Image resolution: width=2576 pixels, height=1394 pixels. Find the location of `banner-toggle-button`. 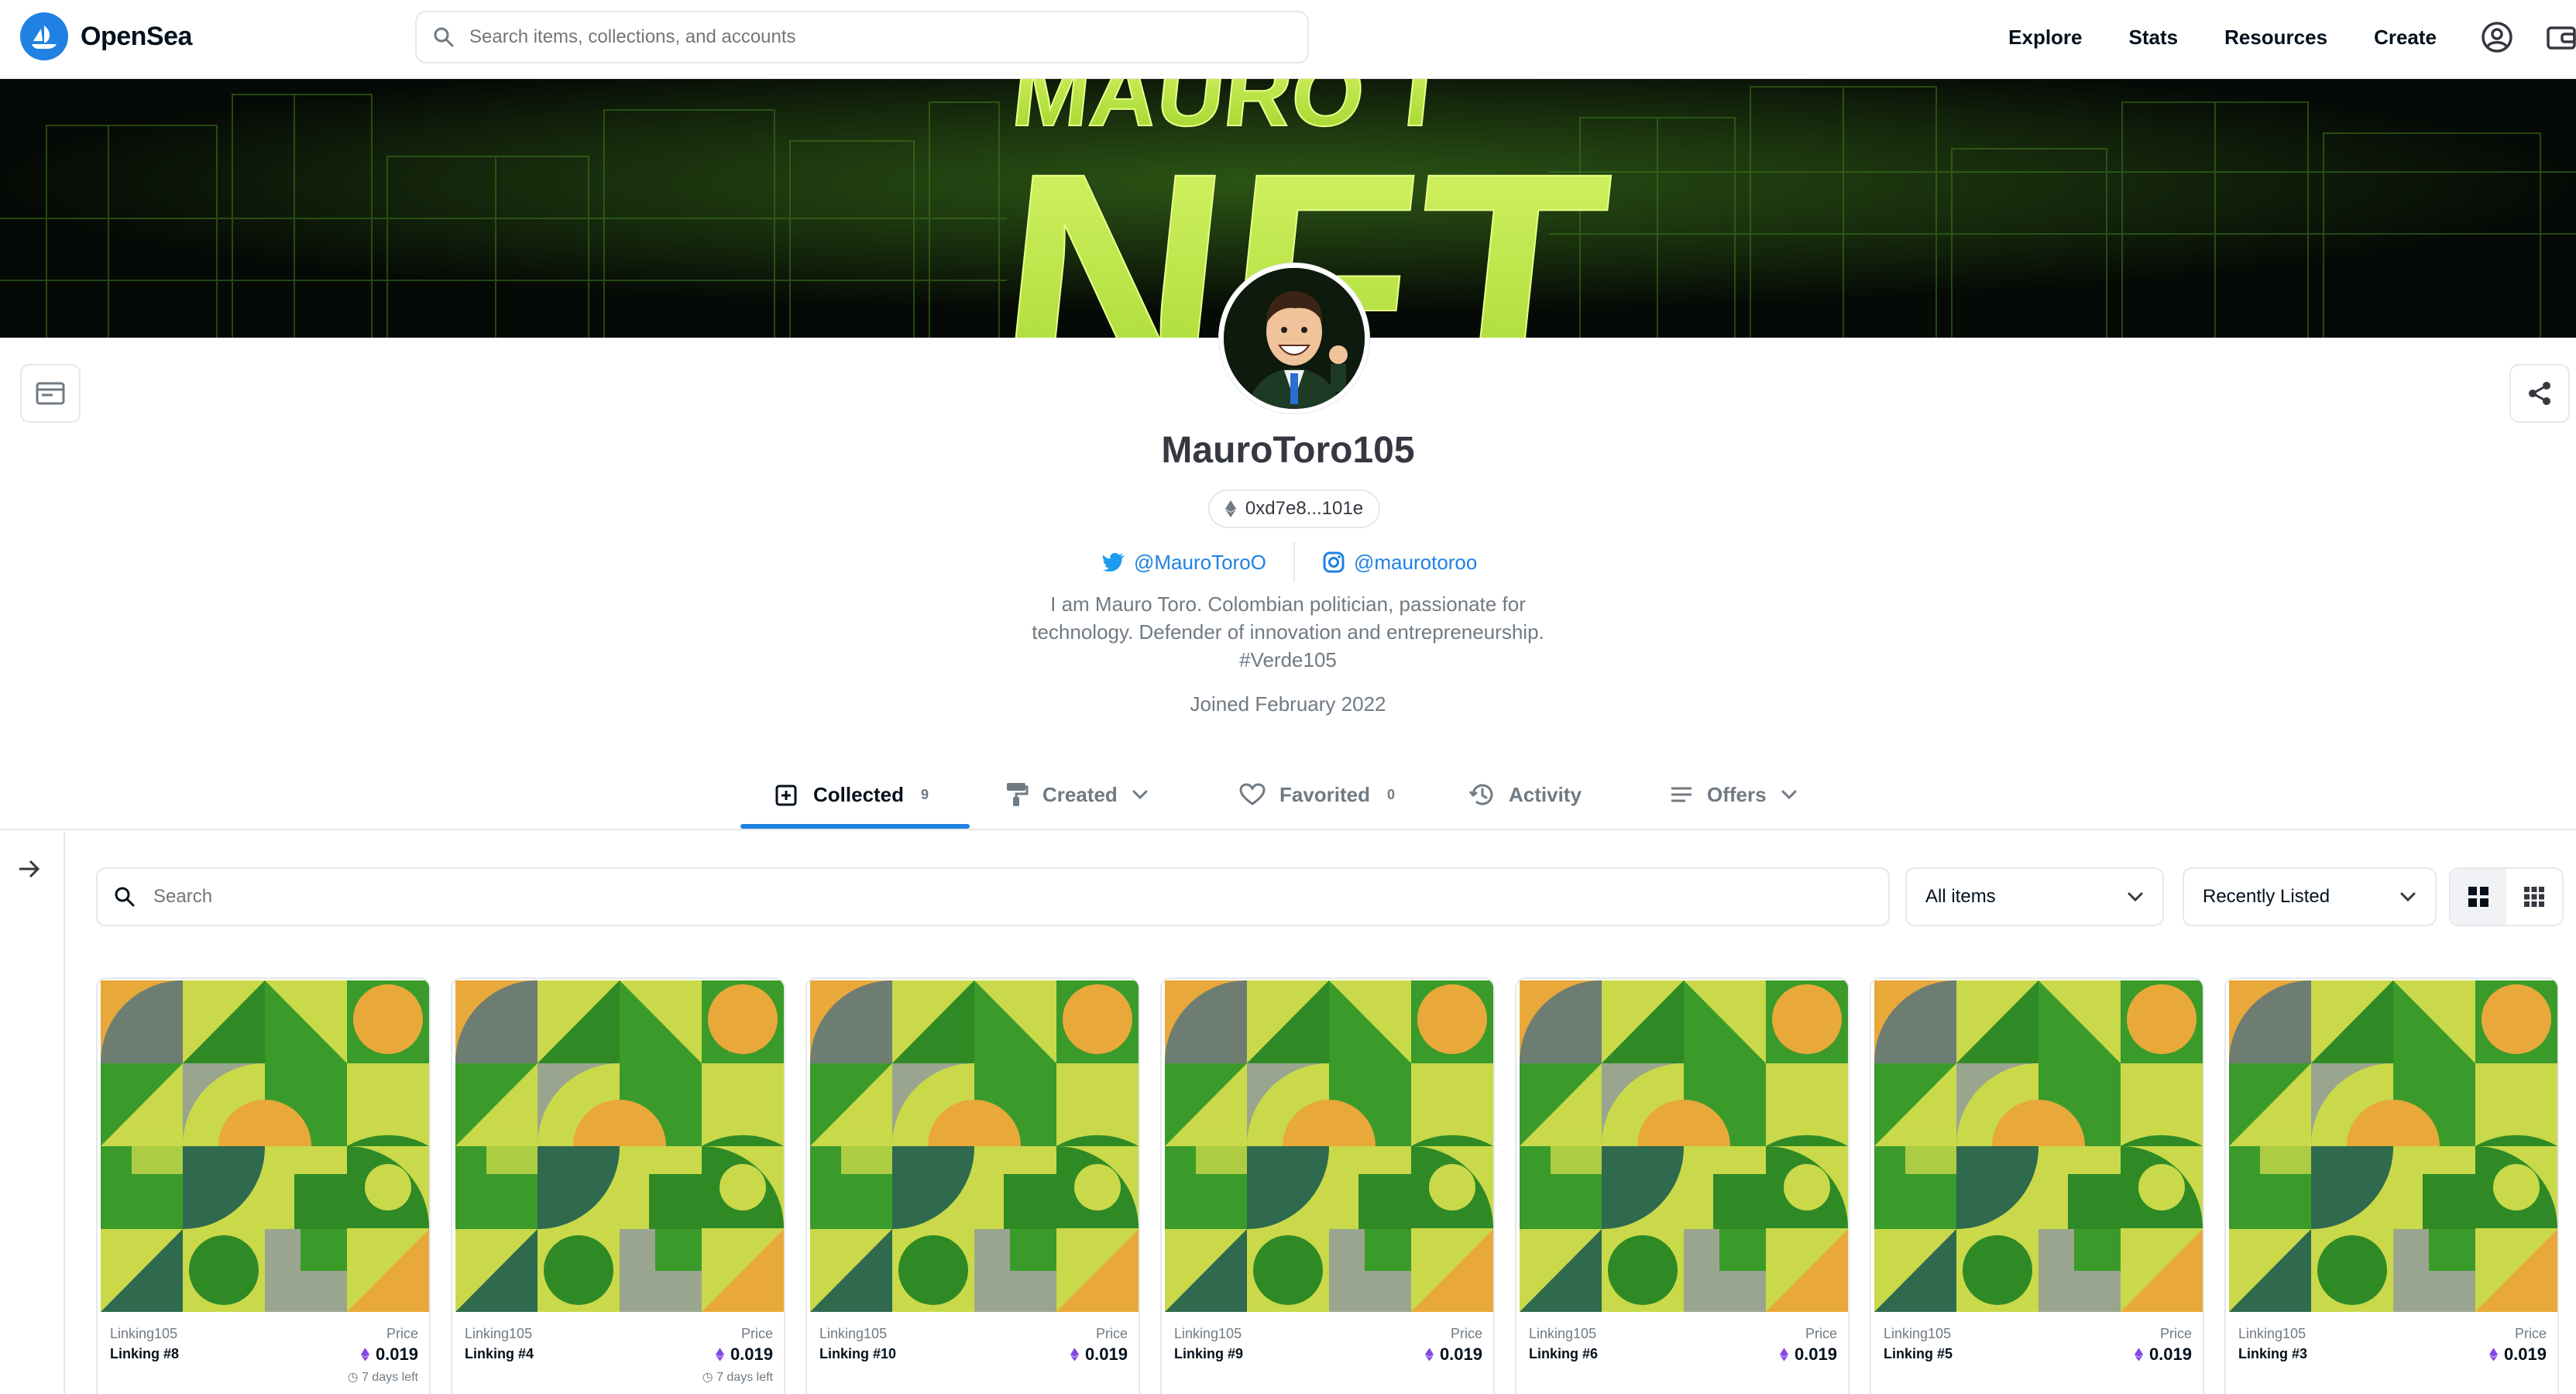

banner-toggle-button is located at coordinates (50, 394).